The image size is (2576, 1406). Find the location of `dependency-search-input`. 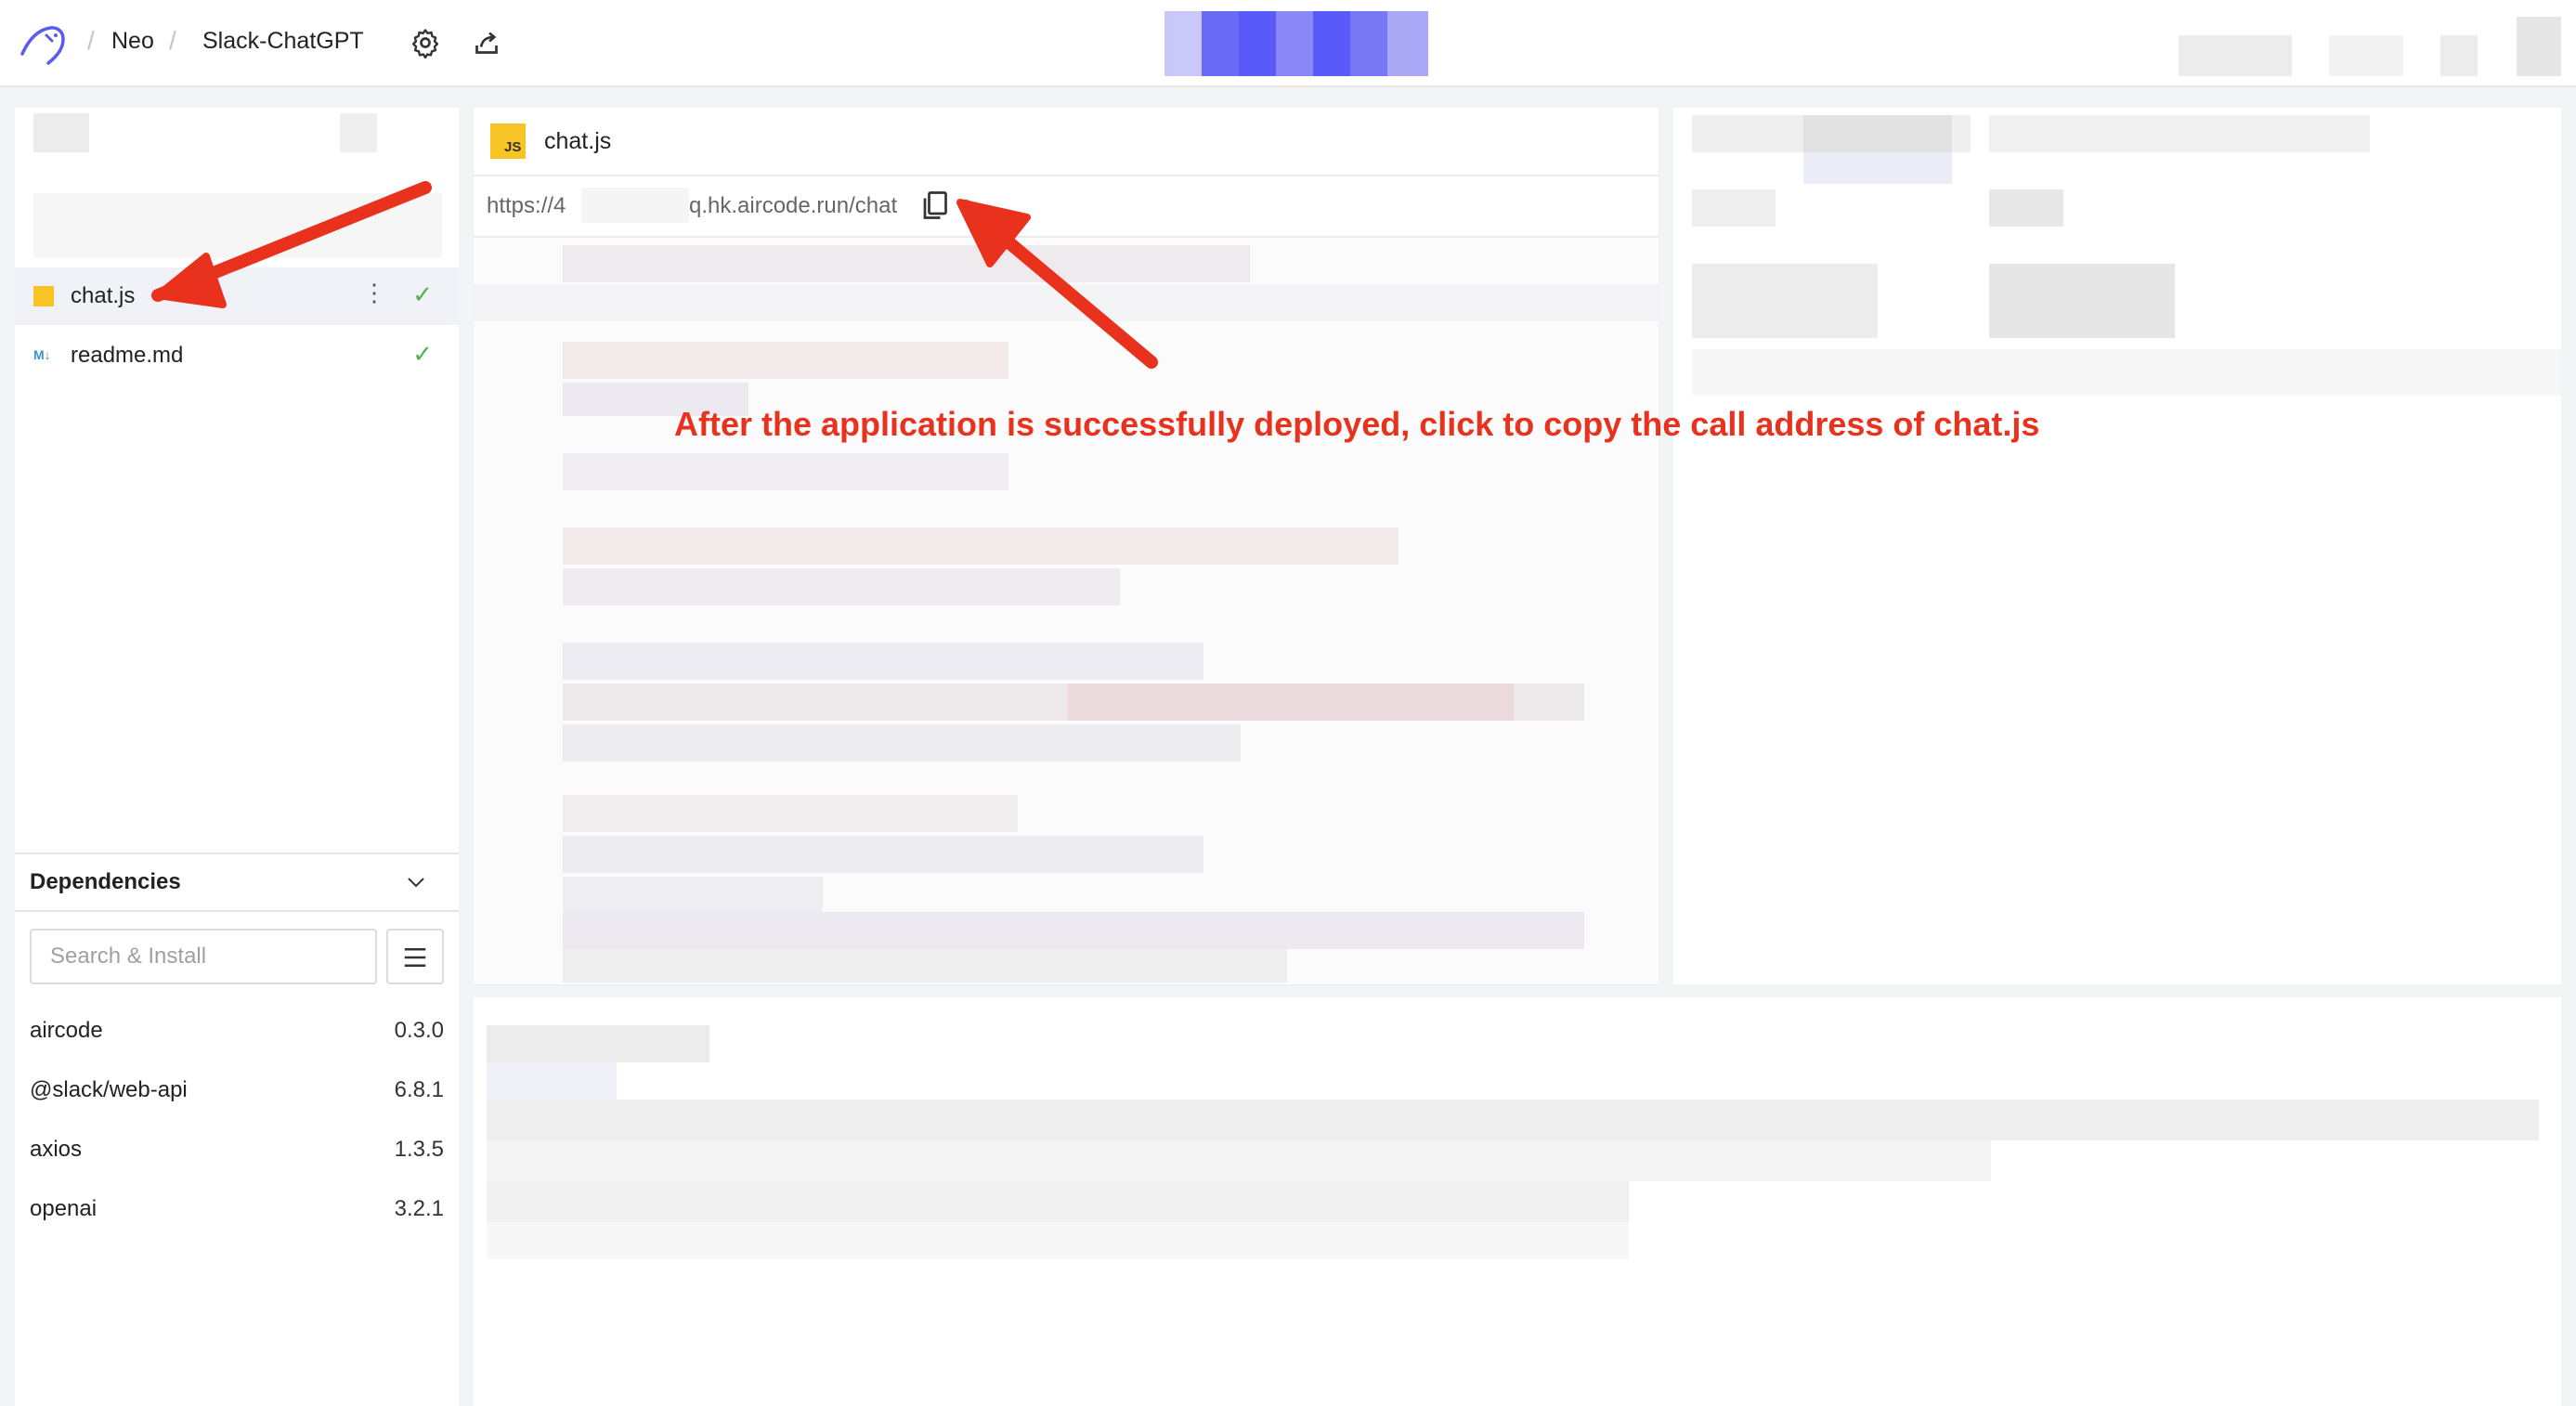

dependency-search-input is located at coordinates (203, 956).